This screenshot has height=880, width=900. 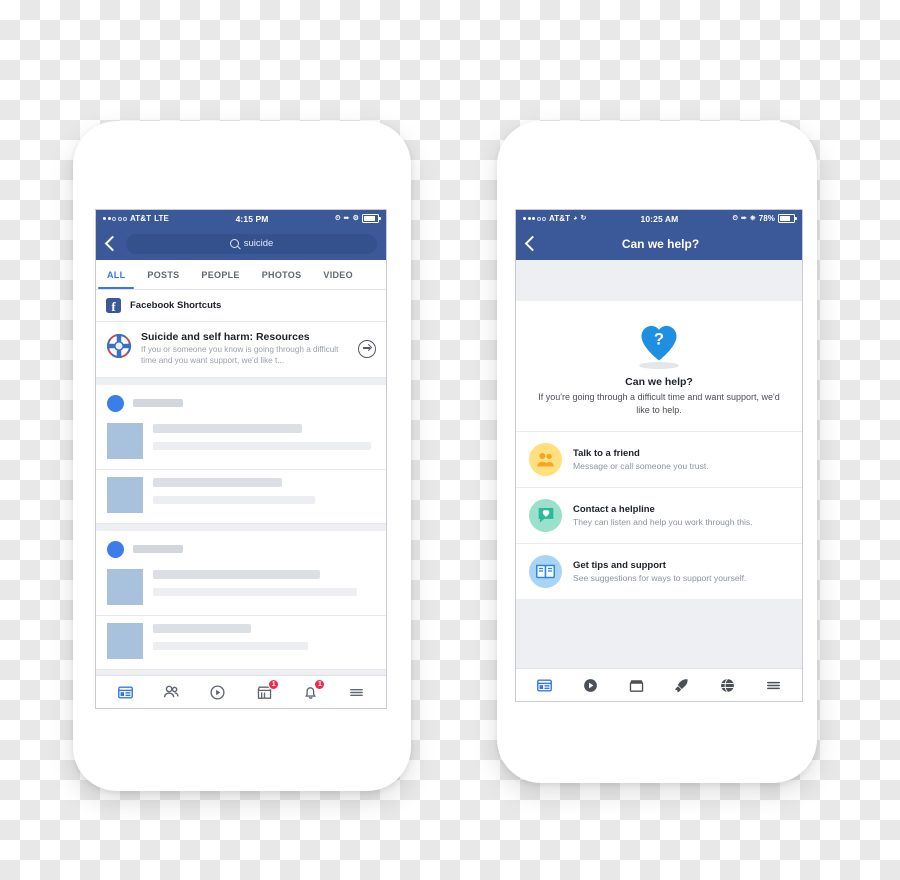 What do you see at coordinates (225, 337) in the screenshot?
I see `resource-title: Suicide and self harm: Resources` at bounding box center [225, 337].